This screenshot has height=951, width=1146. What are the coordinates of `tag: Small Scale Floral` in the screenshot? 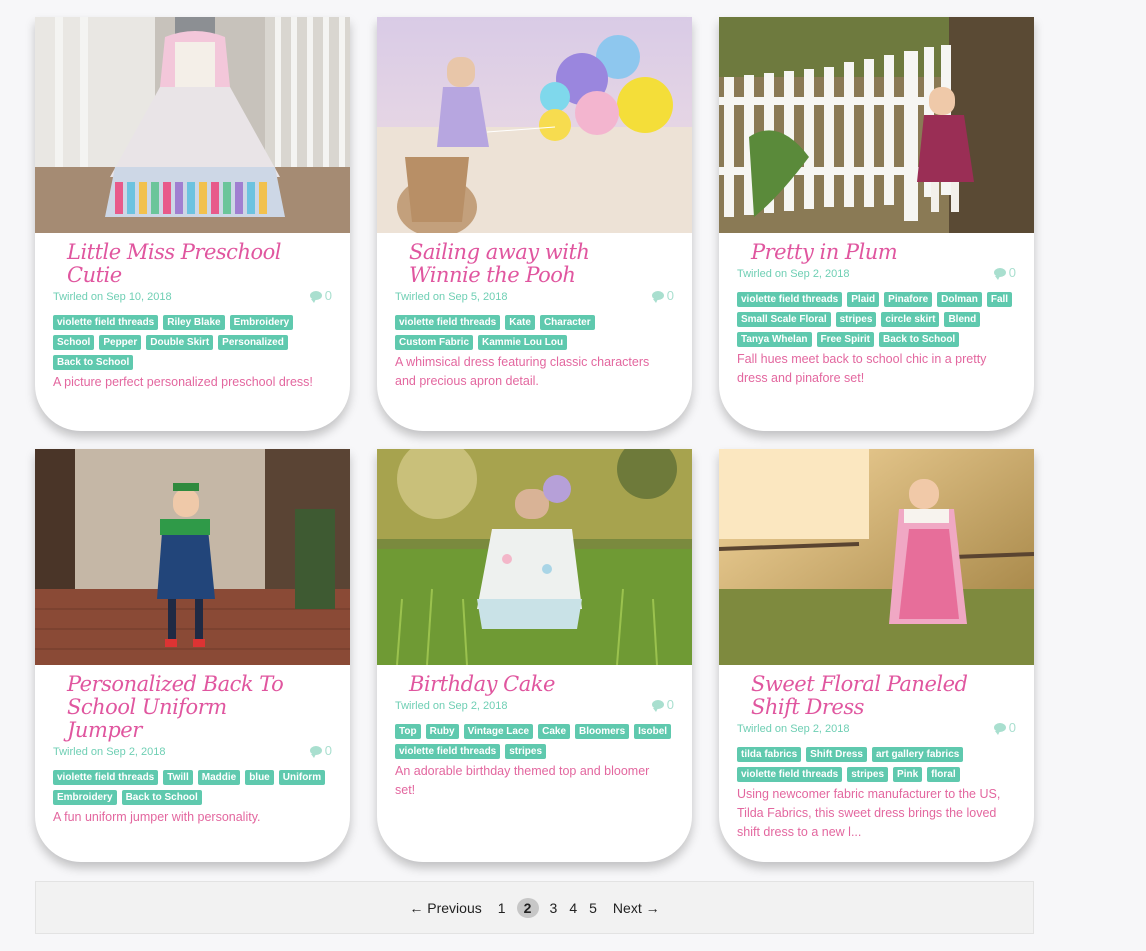 It's located at (784, 319).